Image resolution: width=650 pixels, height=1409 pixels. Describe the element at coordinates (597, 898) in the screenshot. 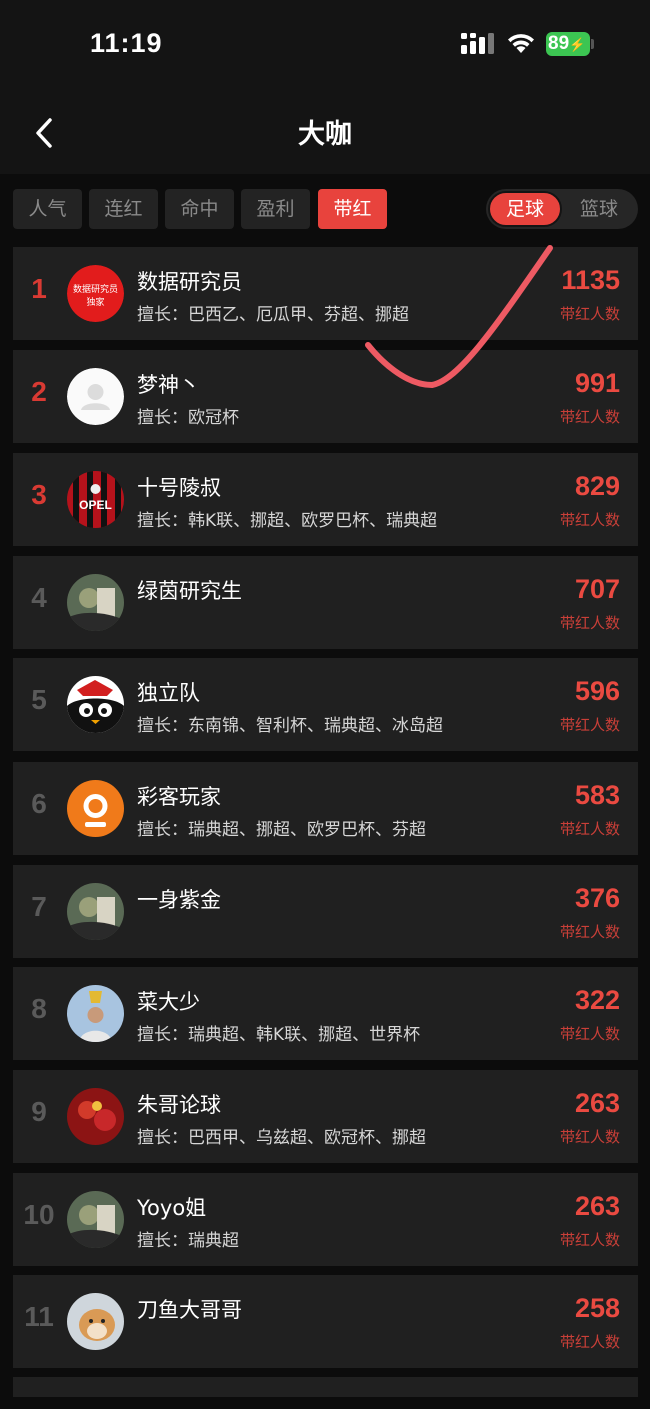

I see `wins-led-count: 376` at that location.